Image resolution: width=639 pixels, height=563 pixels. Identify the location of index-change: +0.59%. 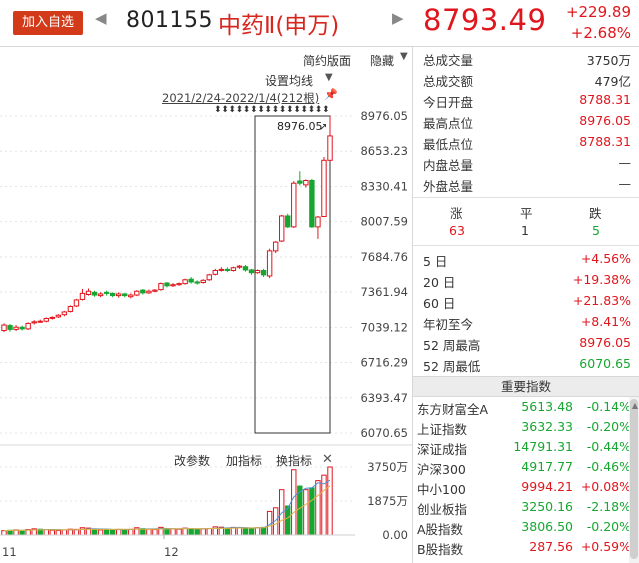
(605, 546).